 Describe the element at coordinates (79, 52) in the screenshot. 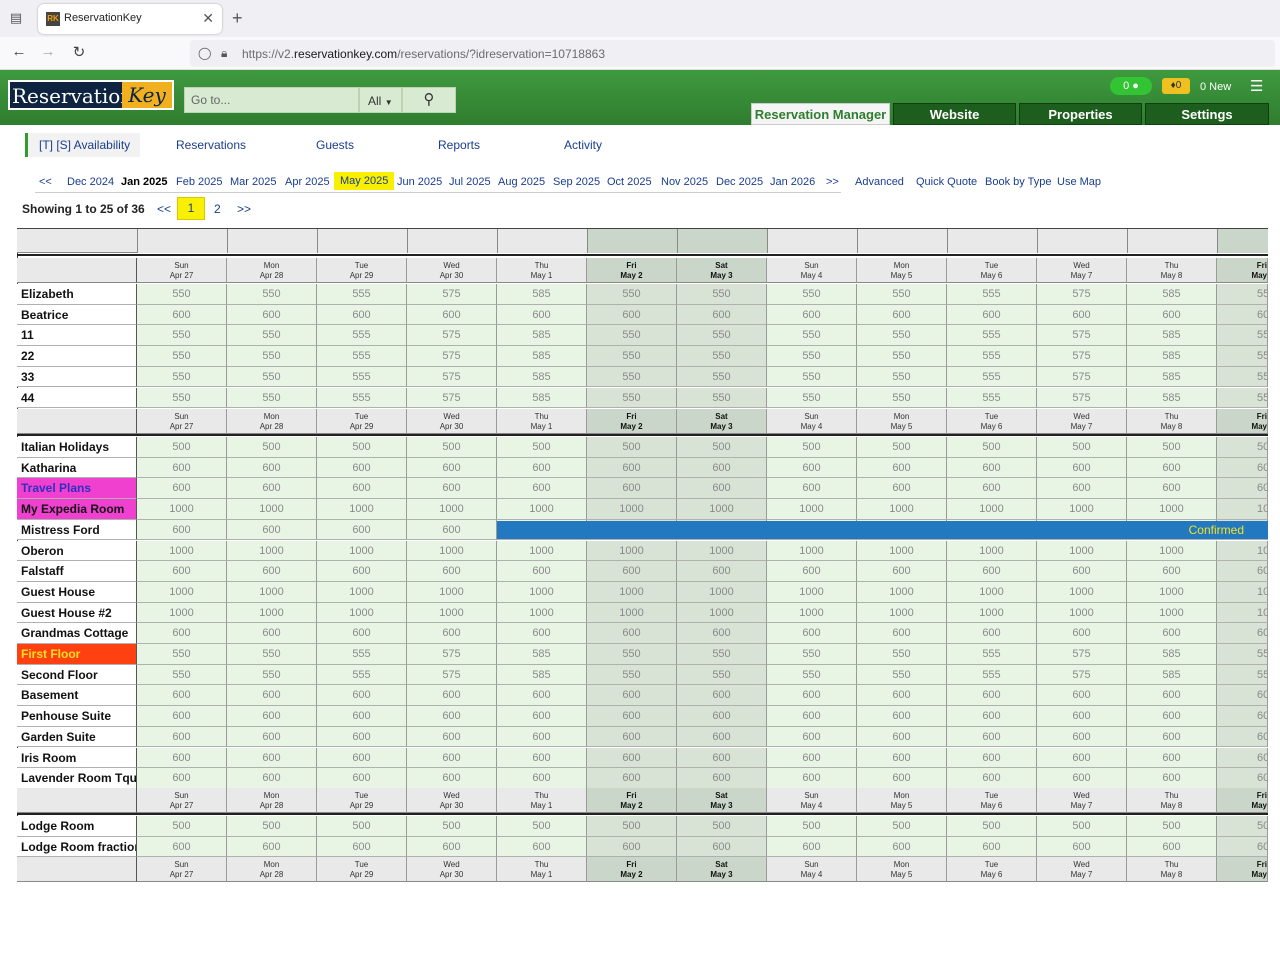

I see `reload-icon: ↻` at that location.